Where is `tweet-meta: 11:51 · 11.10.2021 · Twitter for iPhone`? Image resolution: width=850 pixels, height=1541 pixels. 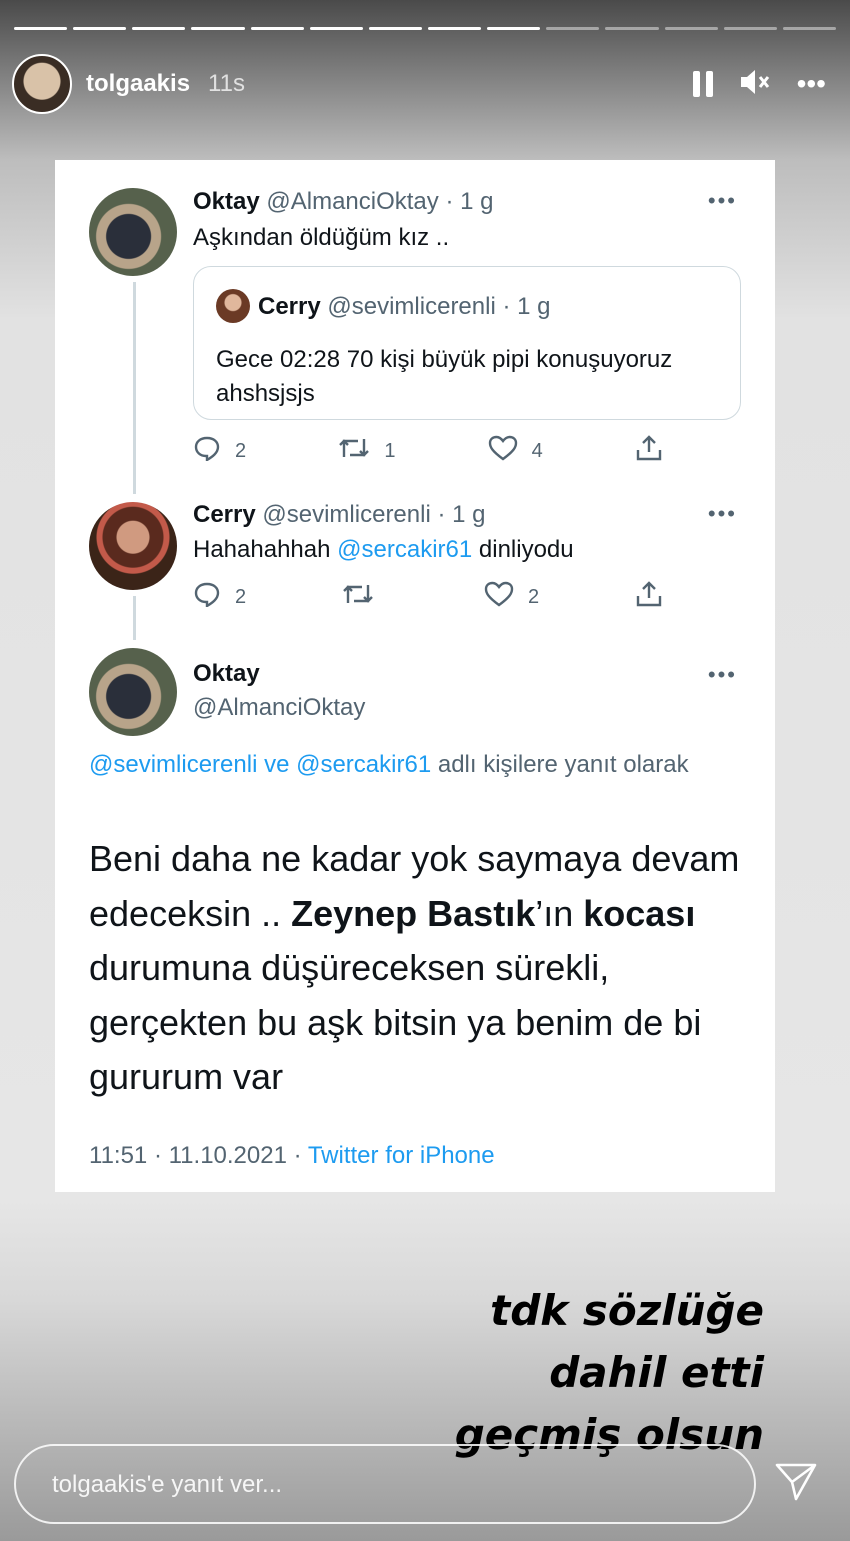 tweet-meta: 11:51 · 11.10.2021 · Twitter for iPhone is located at coordinates (292, 1156).